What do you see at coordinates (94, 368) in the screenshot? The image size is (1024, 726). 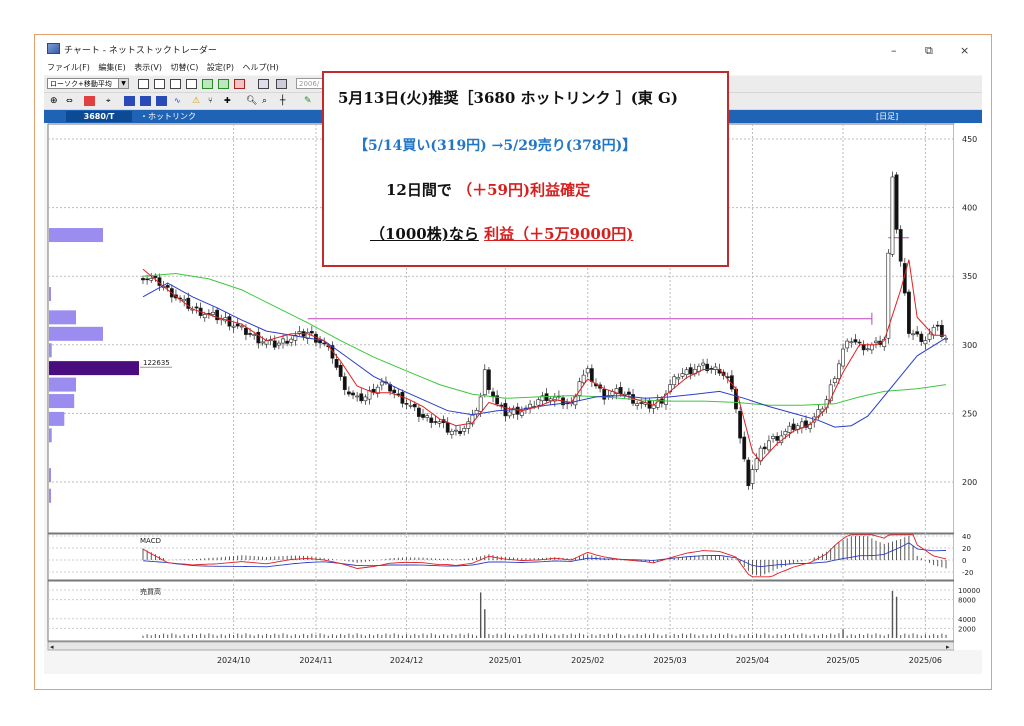 I see `volume-profile-bar` at bounding box center [94, 368].